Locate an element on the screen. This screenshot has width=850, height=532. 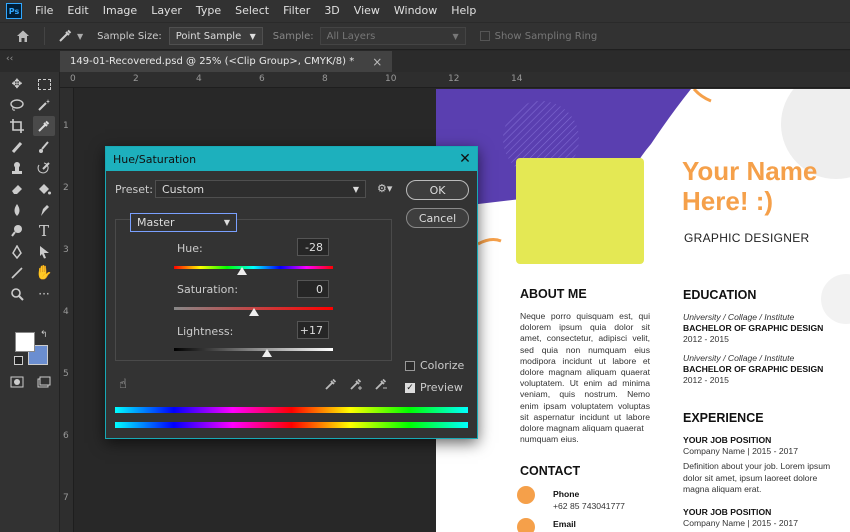
channel-dropdown: Master ▼ is located at coordinates (183, 222).